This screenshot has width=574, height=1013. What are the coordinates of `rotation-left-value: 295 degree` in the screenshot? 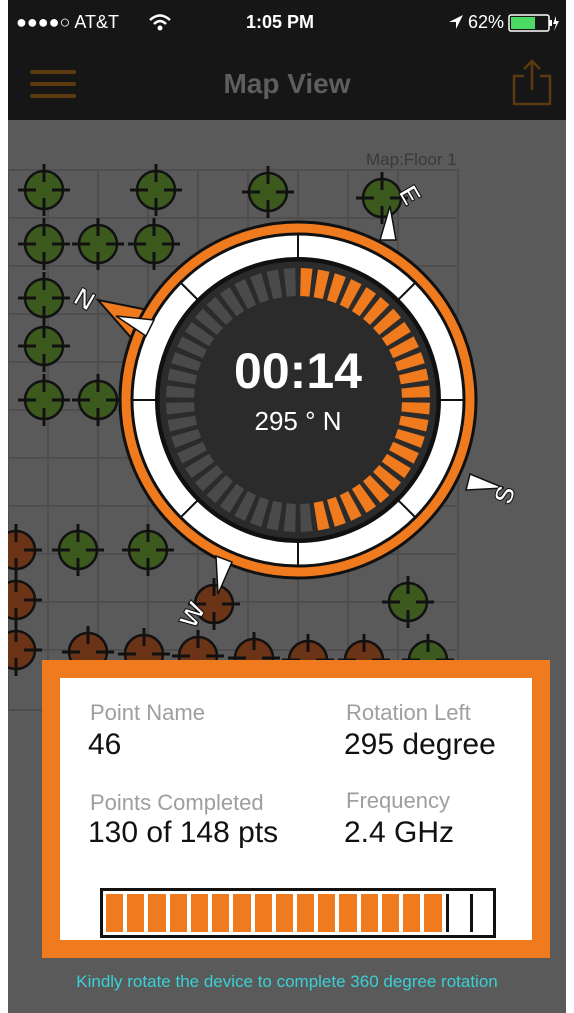 It's located at (420, 744).